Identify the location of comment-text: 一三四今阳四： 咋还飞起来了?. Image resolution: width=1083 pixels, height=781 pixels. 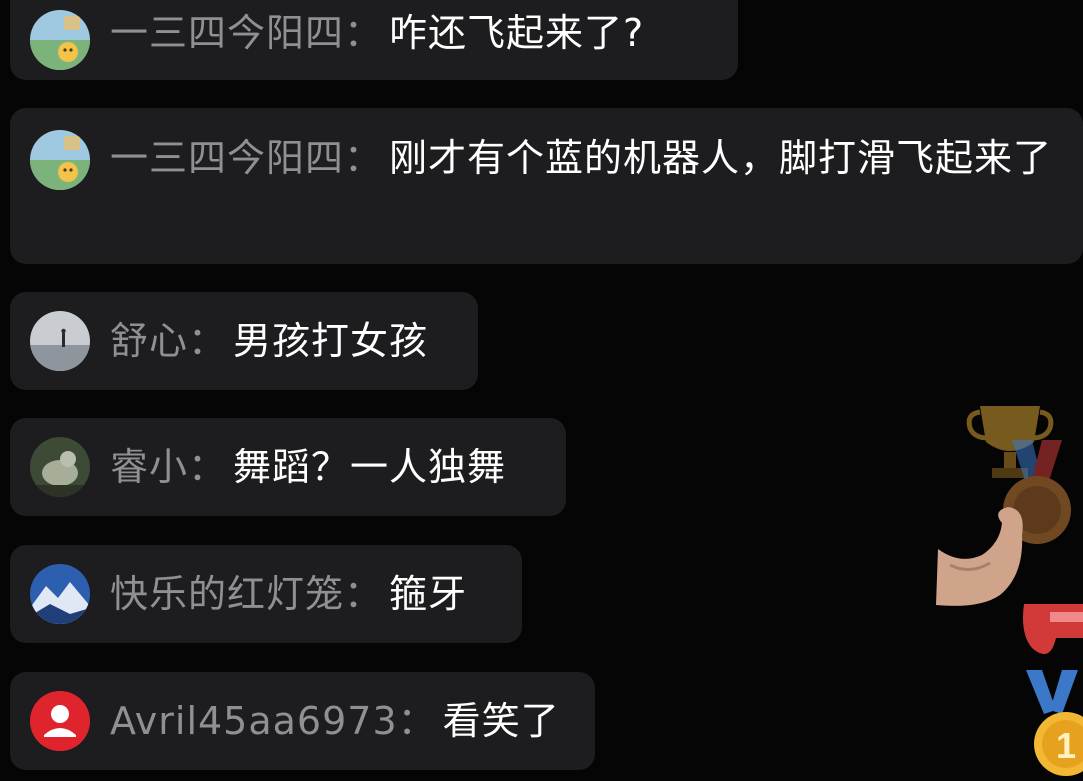
(377, 33).